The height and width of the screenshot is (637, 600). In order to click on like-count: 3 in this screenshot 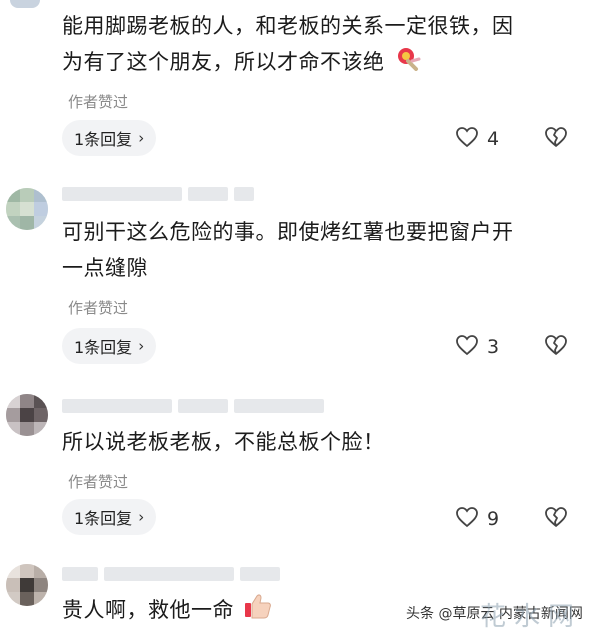, I will do `click(493, 347)`.